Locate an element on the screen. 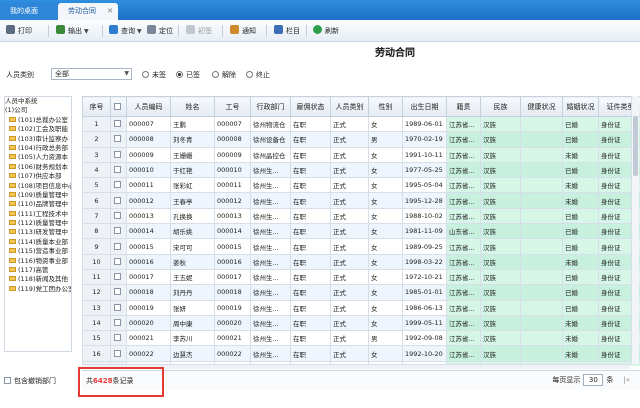 The width and height of the screenshot is (640, 408). tab-desktop-label: 我的桌面 is located at coordinates (24, 11).